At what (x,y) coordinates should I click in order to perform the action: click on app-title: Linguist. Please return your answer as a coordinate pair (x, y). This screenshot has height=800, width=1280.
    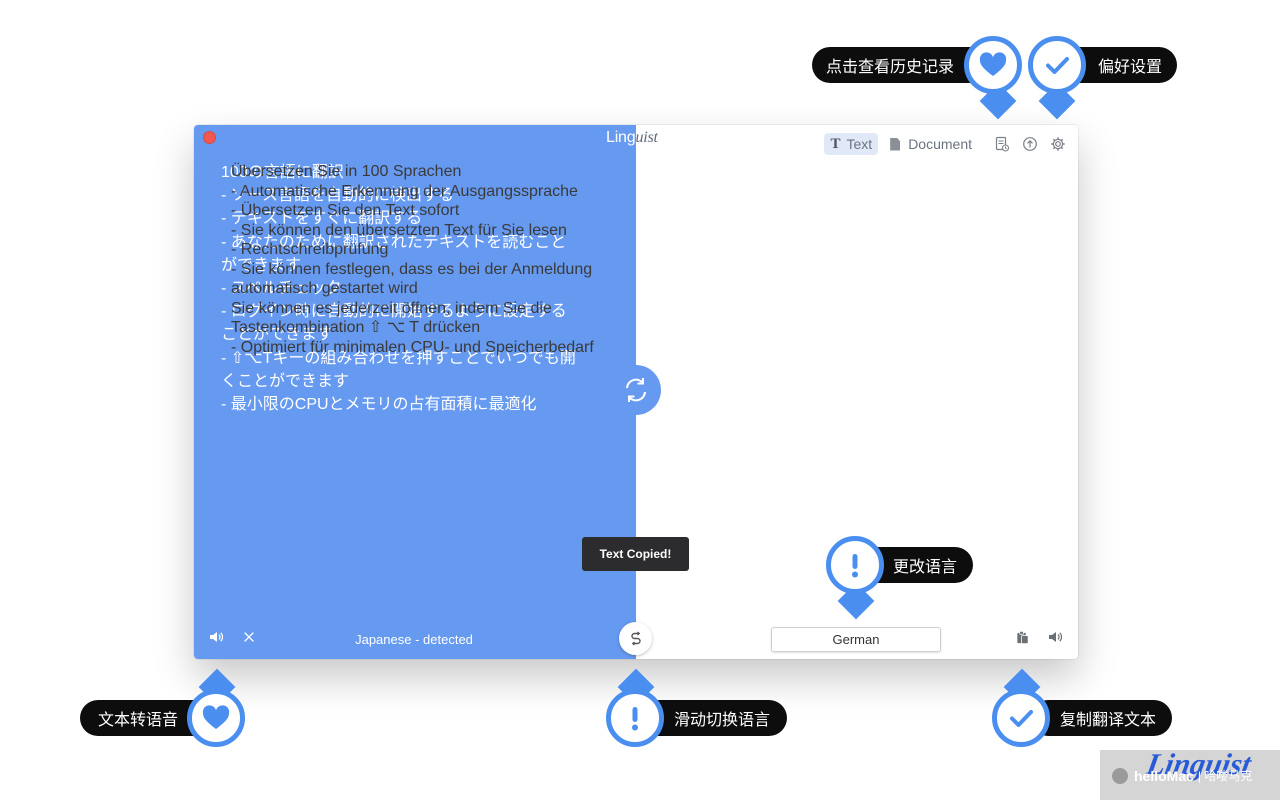
    Looking at the image, I should click on (632, 138).